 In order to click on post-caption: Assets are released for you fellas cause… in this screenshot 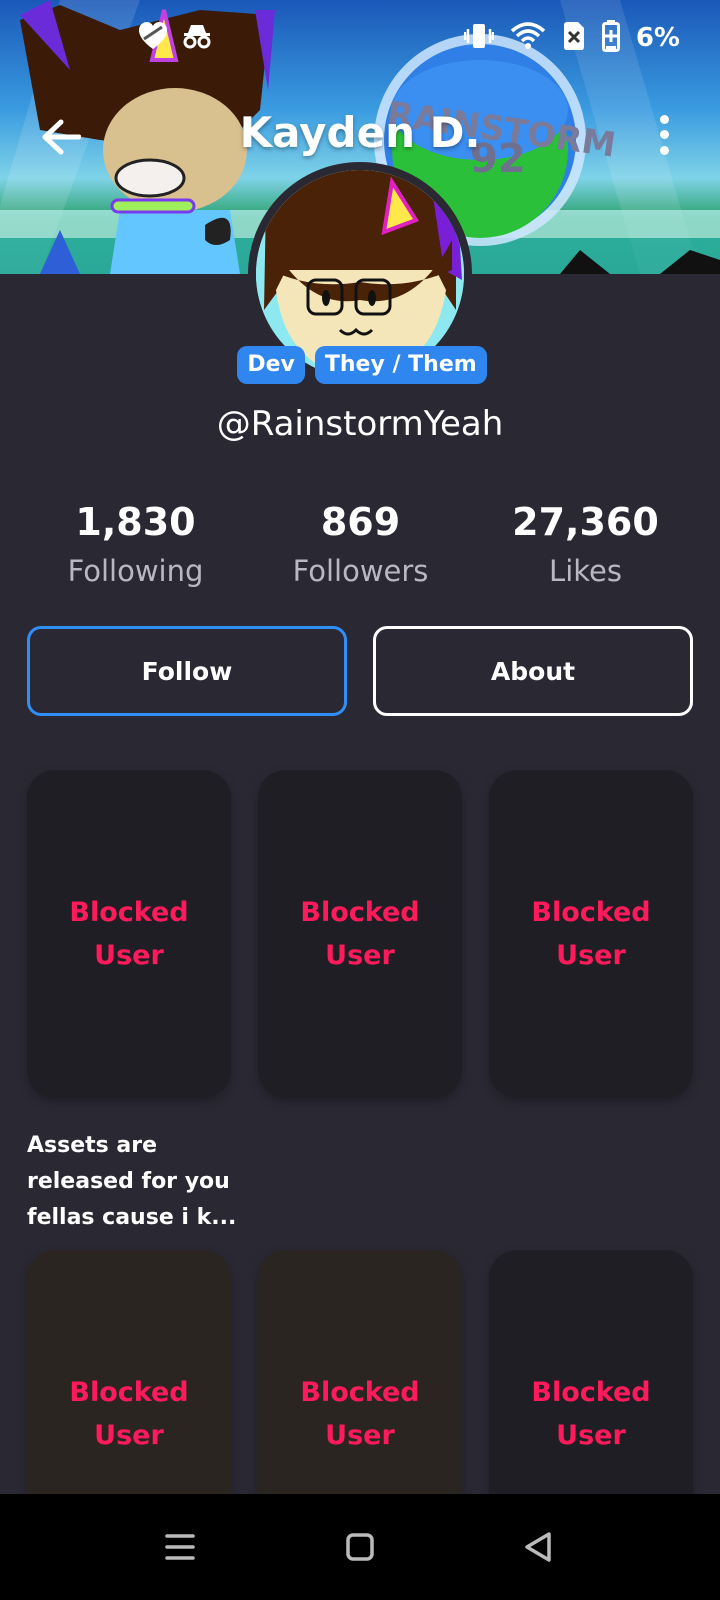, I will do `click(132, 1182)`.